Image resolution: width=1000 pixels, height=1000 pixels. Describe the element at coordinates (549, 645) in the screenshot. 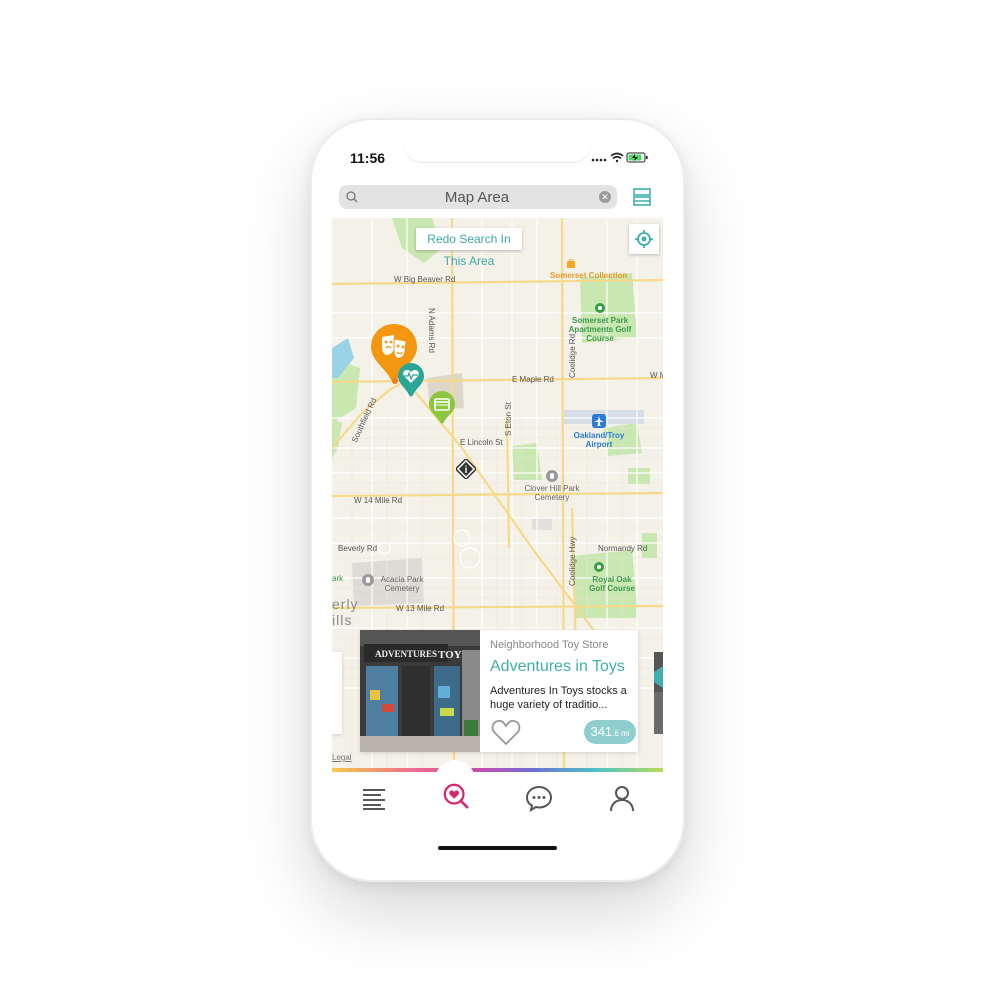

I see `card-category: Neighborhood Toy Store` at that location.